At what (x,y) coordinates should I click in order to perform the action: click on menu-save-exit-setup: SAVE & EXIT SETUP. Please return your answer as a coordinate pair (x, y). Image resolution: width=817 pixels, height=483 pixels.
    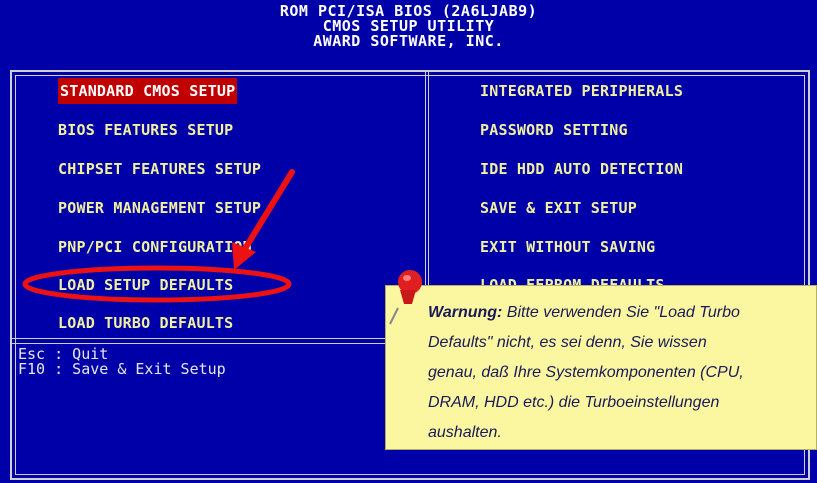
    Looking at the image, I should click on (558, 208).